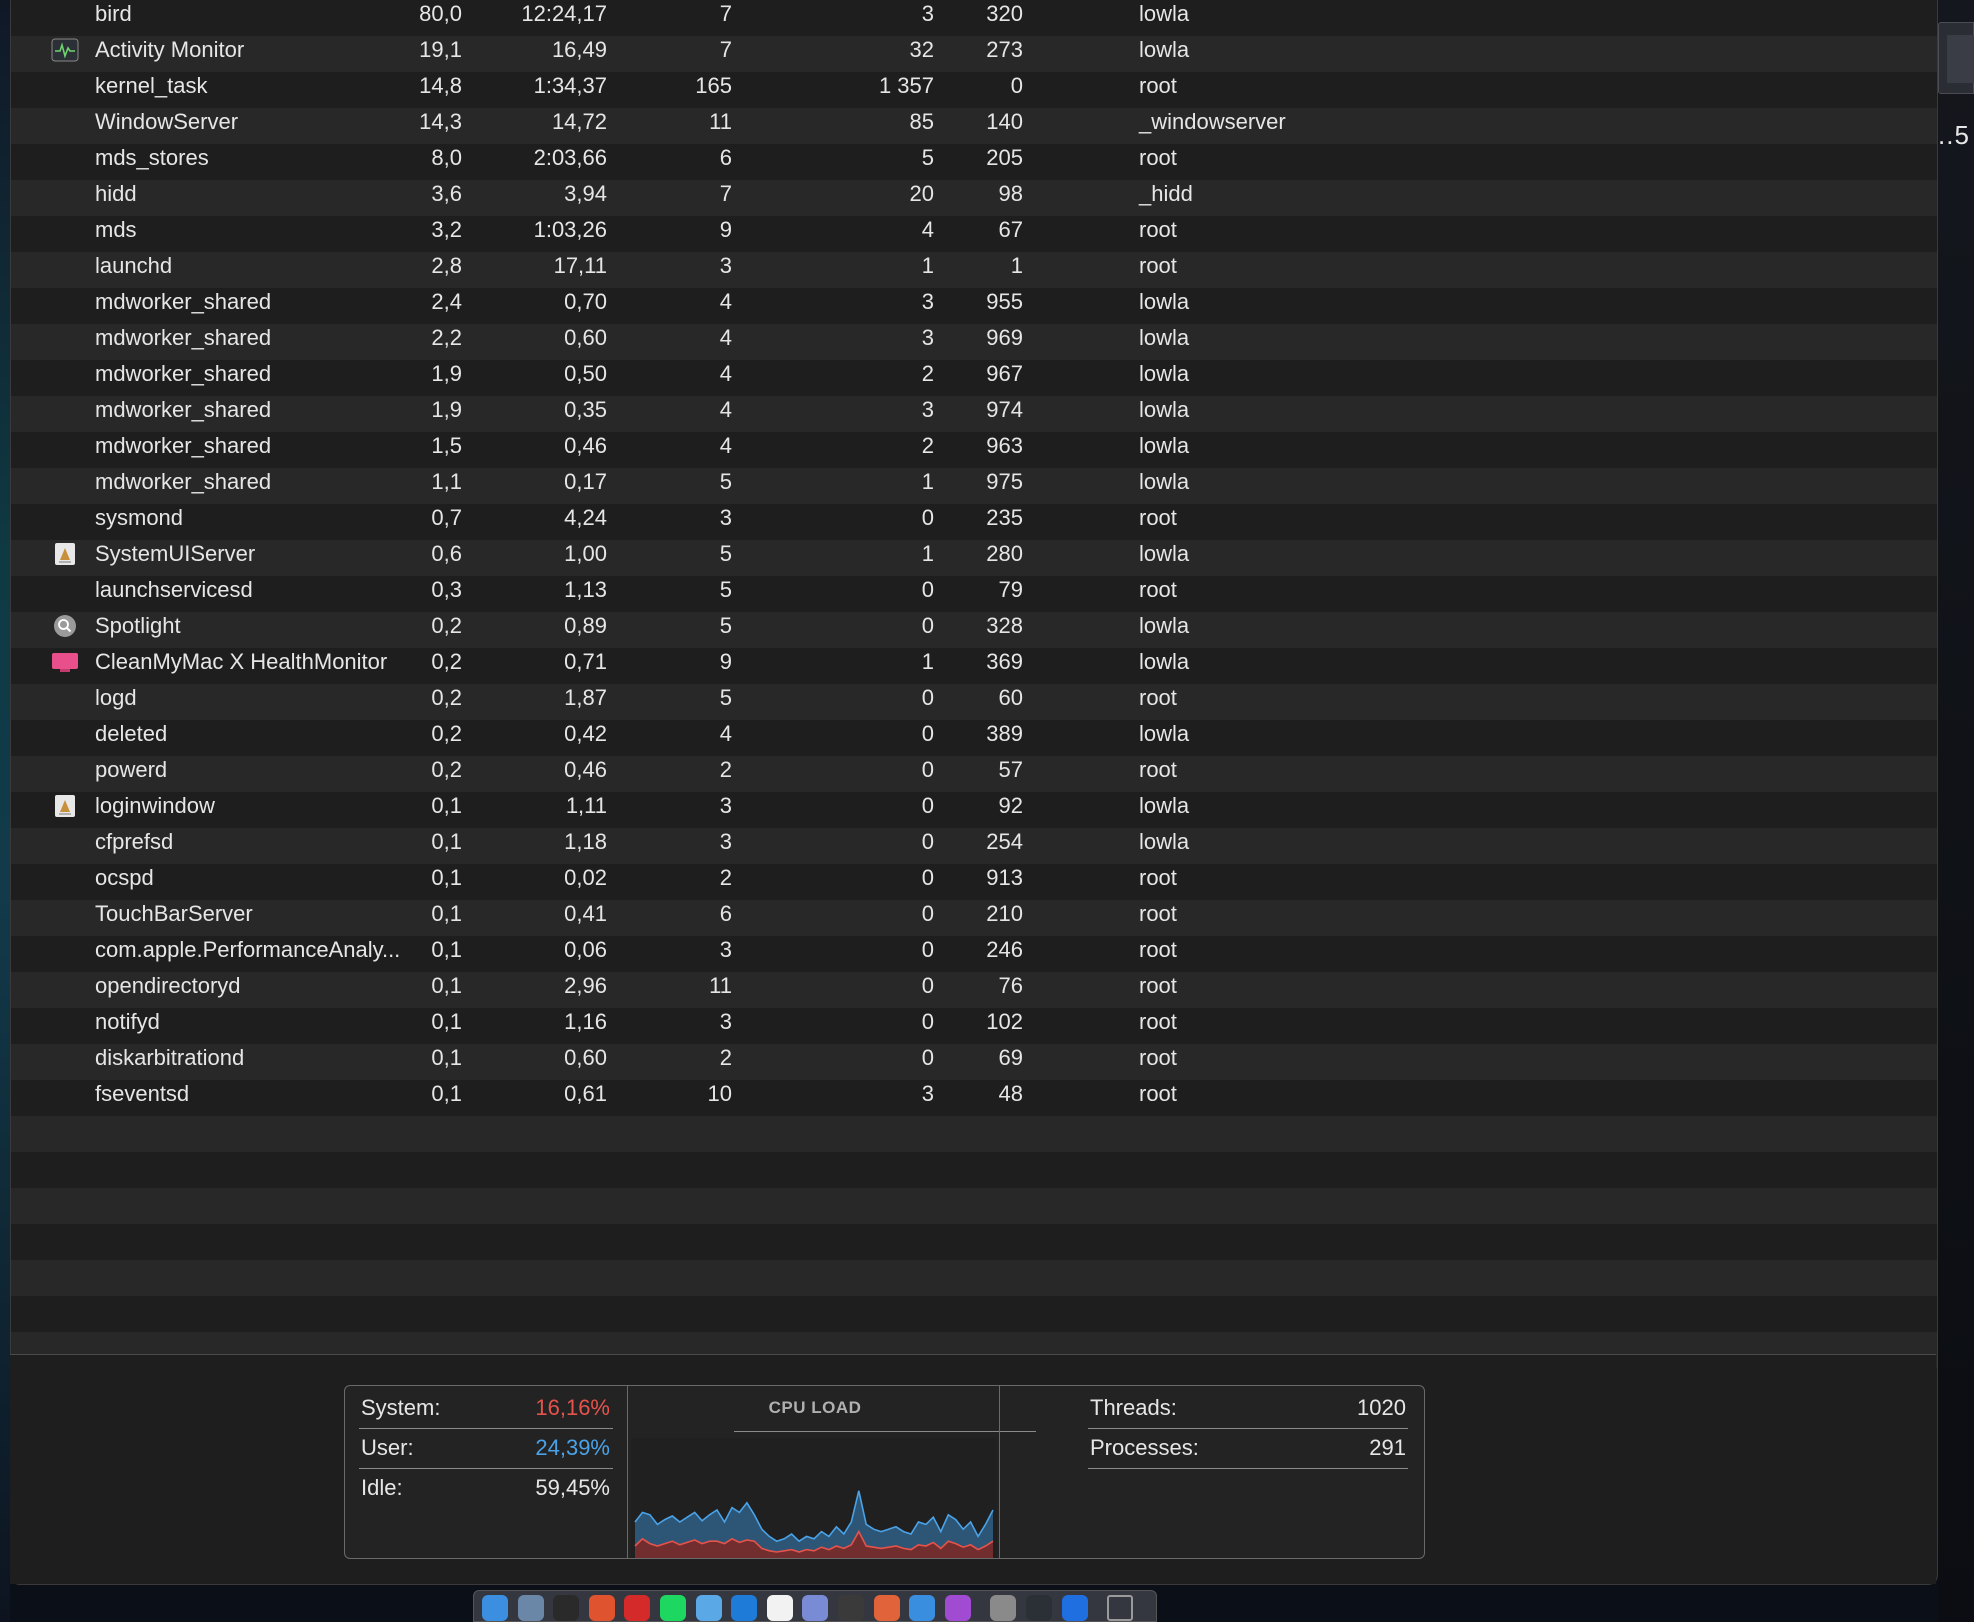 This screenshot has height=1622, width=1974. What do you see at coordinates (974, 414) in the screenshot?
I see `table-row: mdworker_shared 1,9 0,35 4 3 974 lowla` at bounding box center [974, 414].